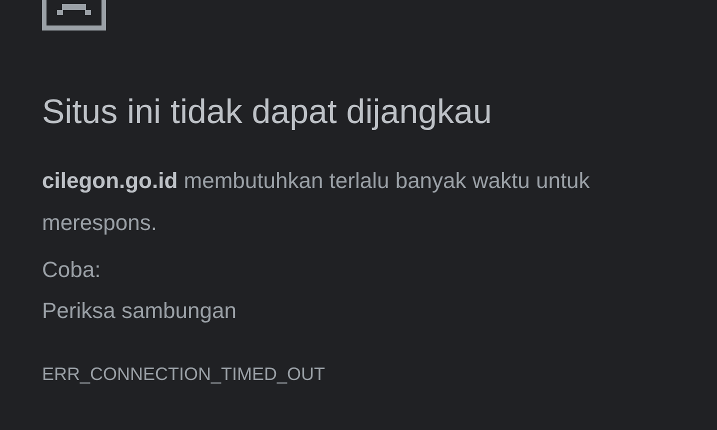 The width and height of the screenshot is (717, 430). I want to click on error-message: cilegon.go.id membutuhkan terlalu banyak waktu untuk merespons., so click(316, 202).